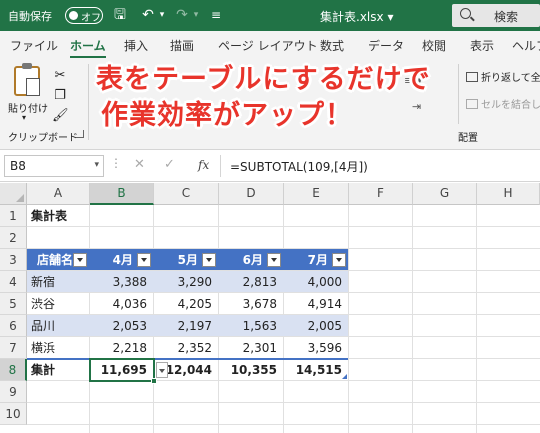 The height and width of the screenshot is (433, 540). Describe the element at coordinates (87, 216) in the screenshot. I see `sheet-title-cell: 集計表` at that location.